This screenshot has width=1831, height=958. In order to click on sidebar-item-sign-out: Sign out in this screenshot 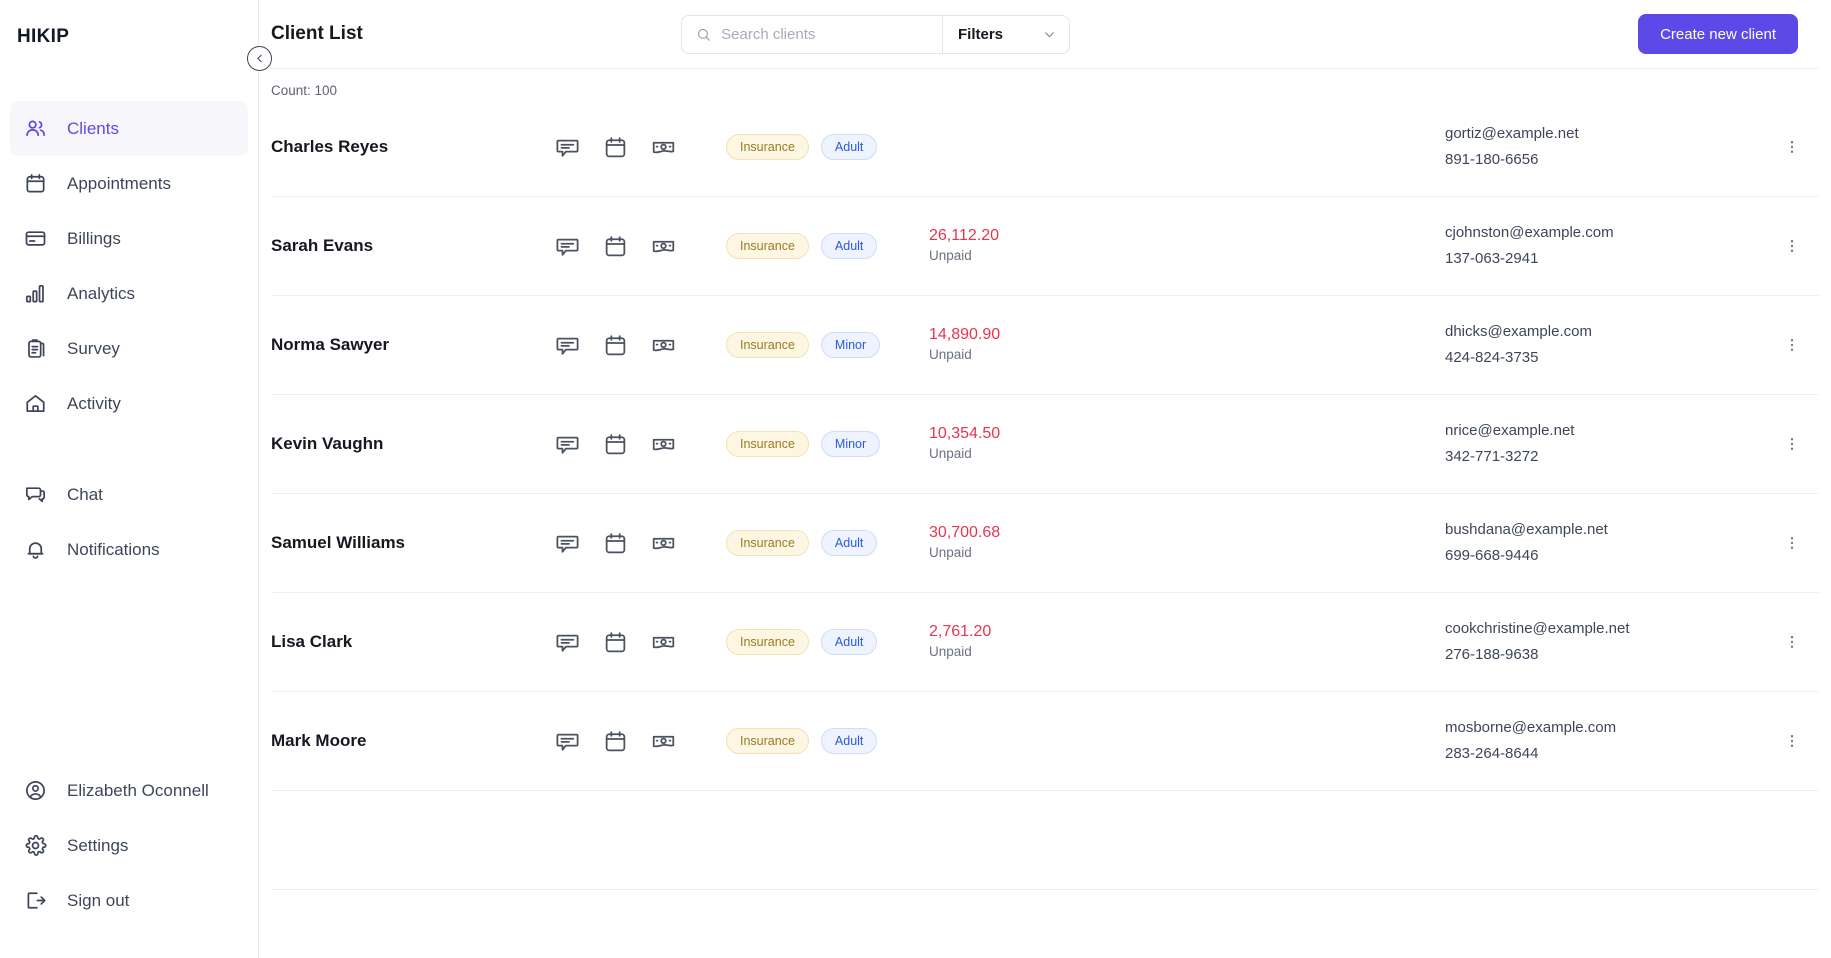, I will do `click(129, 900)`.